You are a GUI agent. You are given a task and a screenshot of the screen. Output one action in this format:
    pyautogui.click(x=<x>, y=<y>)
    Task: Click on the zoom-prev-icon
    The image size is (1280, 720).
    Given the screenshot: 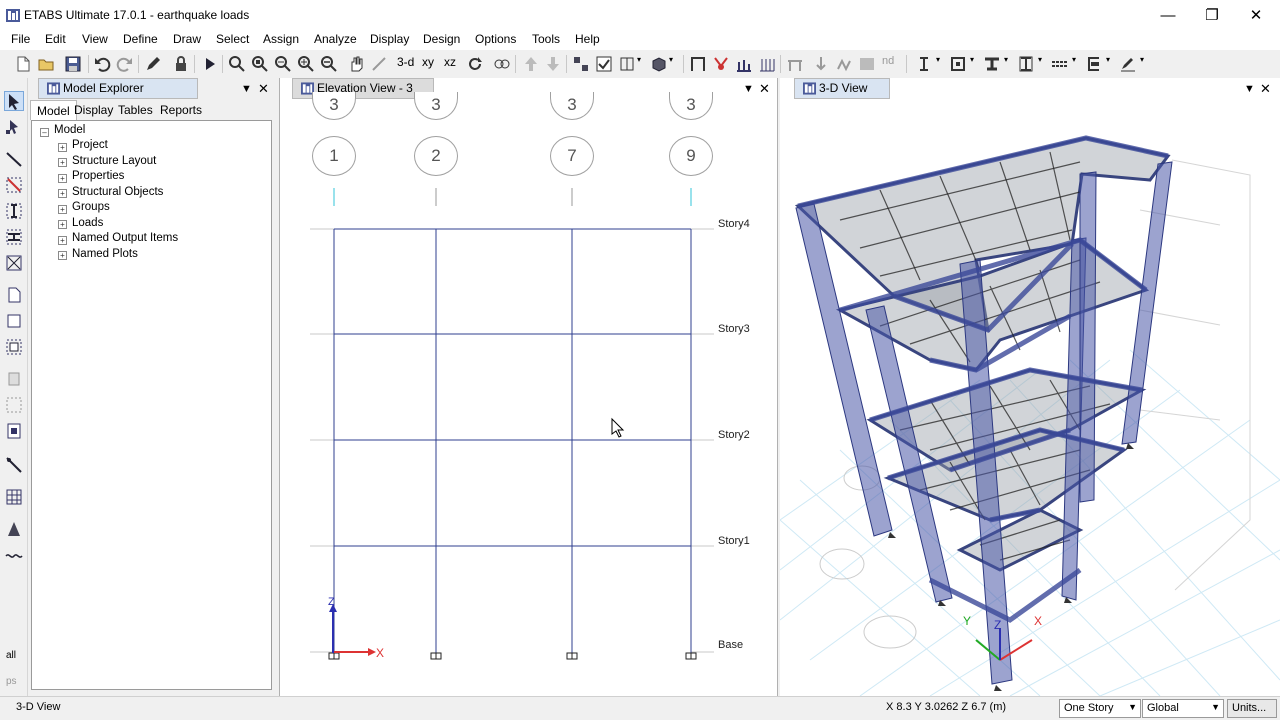 What is the action you would take?
    pyautogui.click(x=283, y=64)
    